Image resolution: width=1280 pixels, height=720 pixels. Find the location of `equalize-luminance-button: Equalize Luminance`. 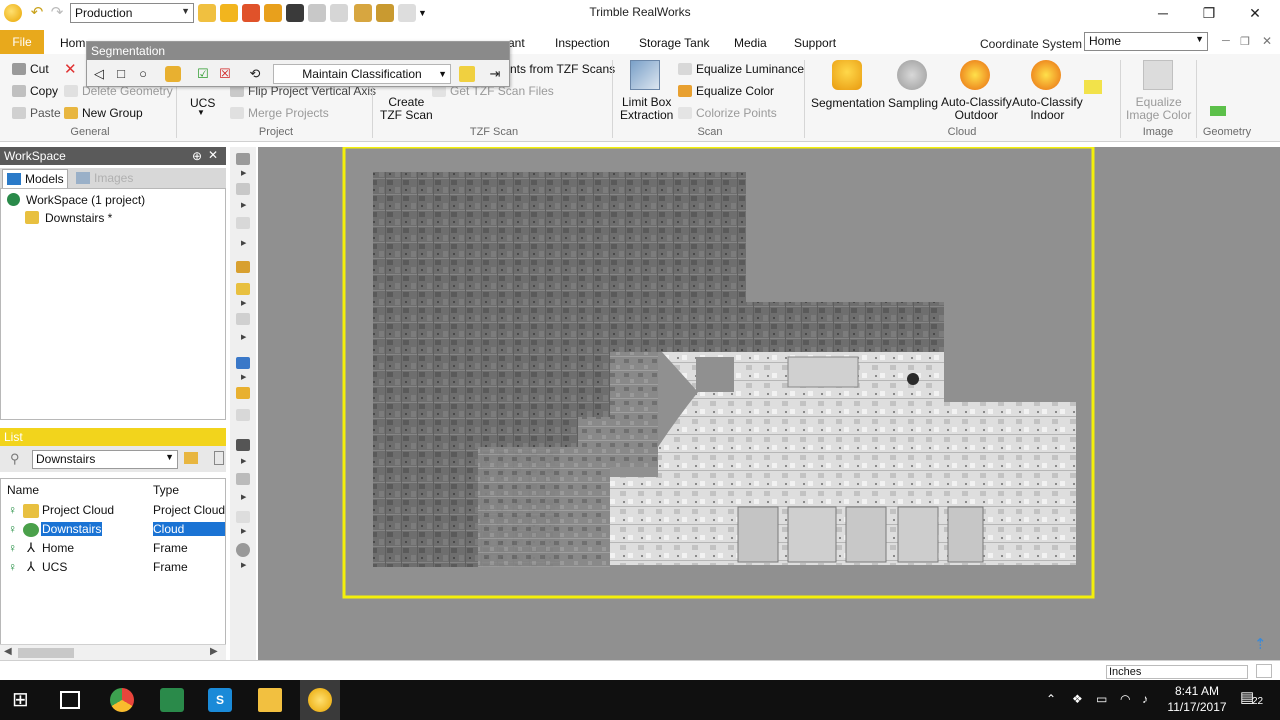

equalize-luminance-button: Equalize Luminance is located at coordinates (741, 69).